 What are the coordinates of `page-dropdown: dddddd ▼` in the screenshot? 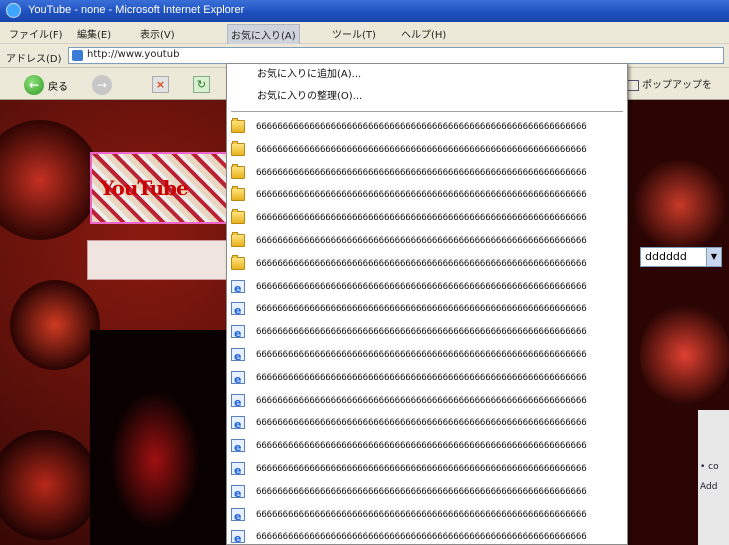 It's located at (681, 257).